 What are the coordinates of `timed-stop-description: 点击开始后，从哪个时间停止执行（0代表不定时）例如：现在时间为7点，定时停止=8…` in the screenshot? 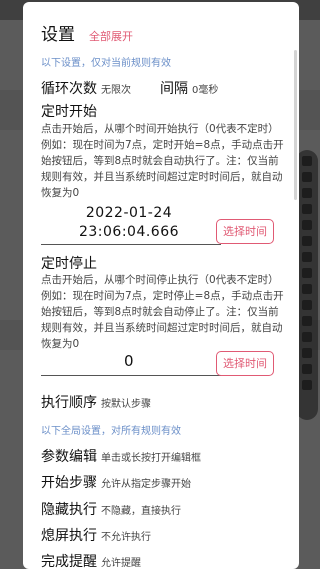 It's located at (162, 312).